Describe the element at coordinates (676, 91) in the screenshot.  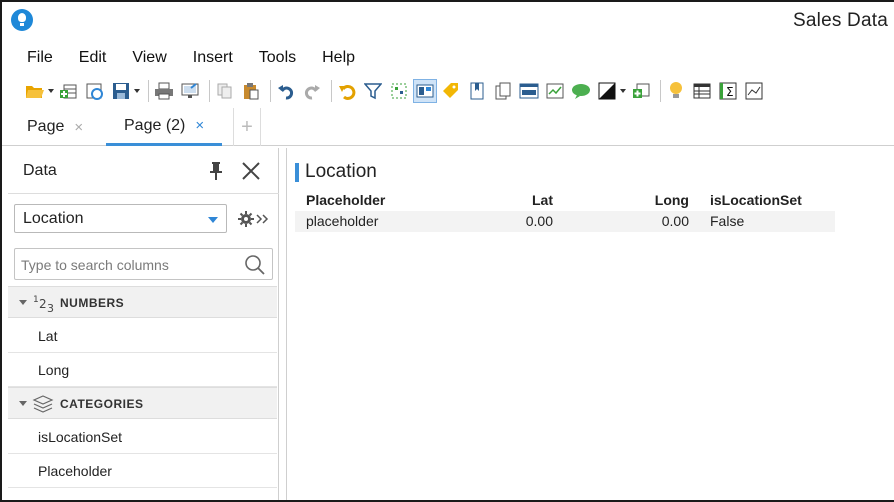
I see `insights-icon` at that location.